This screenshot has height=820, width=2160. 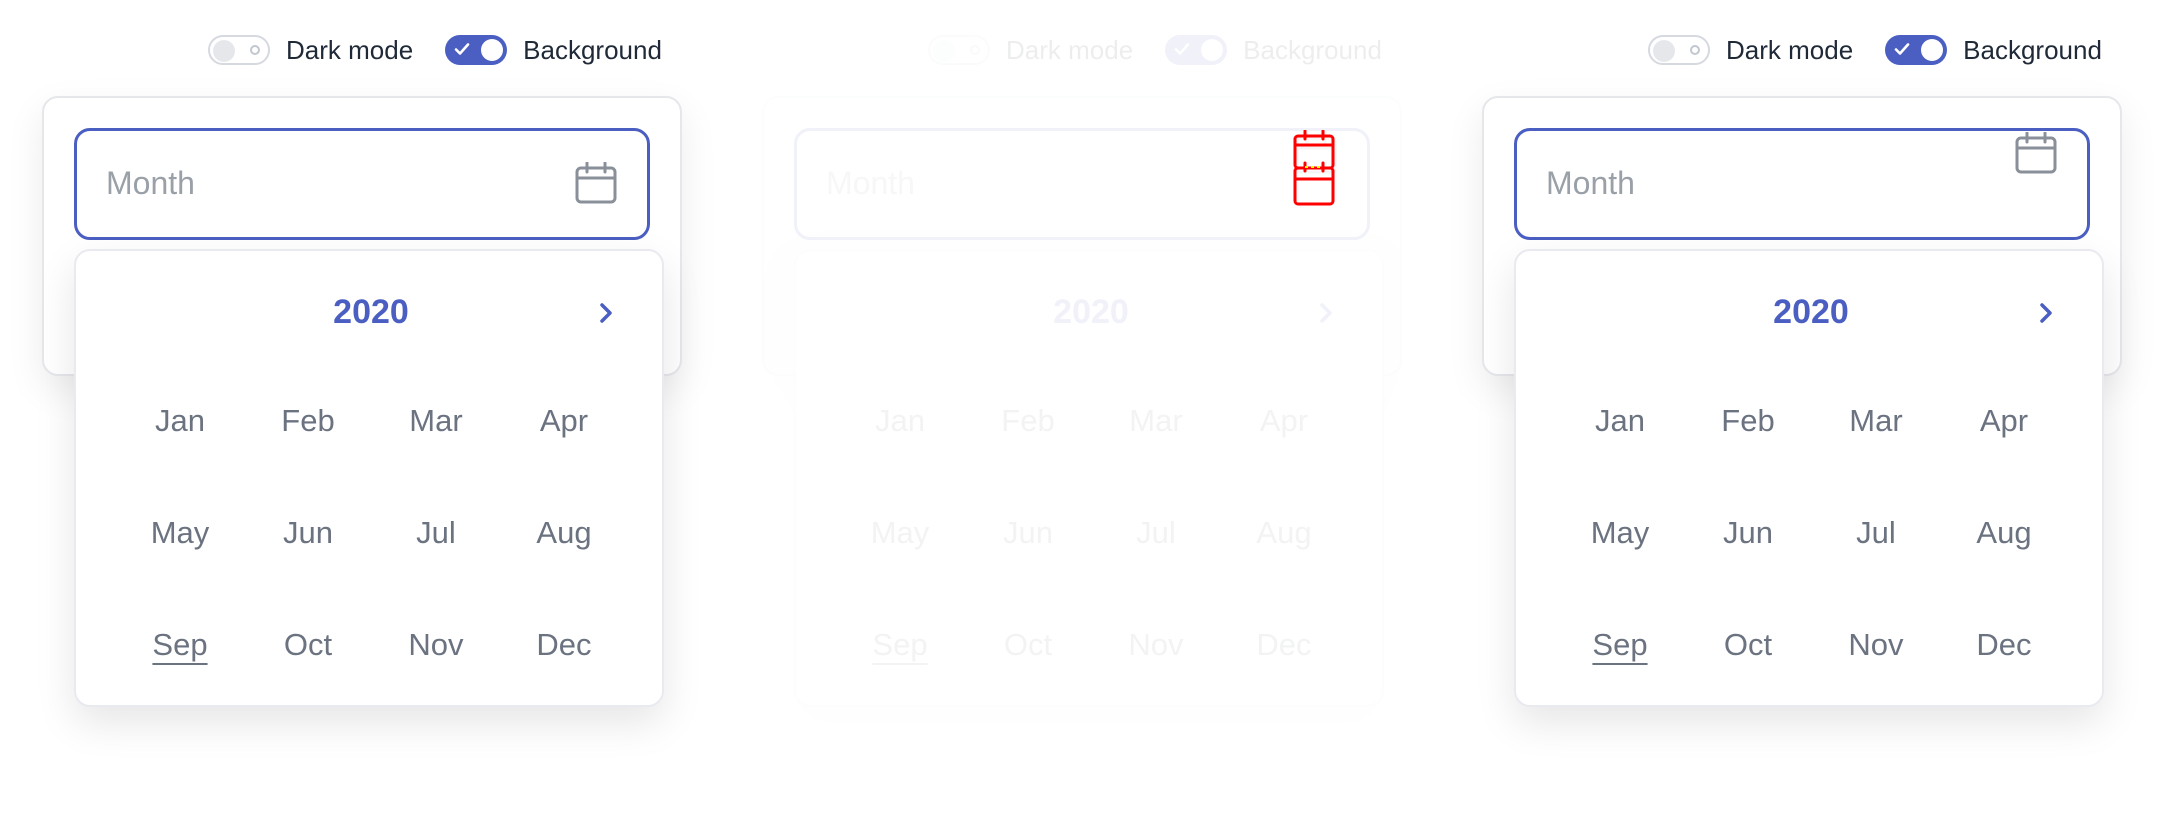 What do you see at coordinates (1284, 420) in the screenshot?
I see `month-label: Apr` at bounding box center [1284, 420].